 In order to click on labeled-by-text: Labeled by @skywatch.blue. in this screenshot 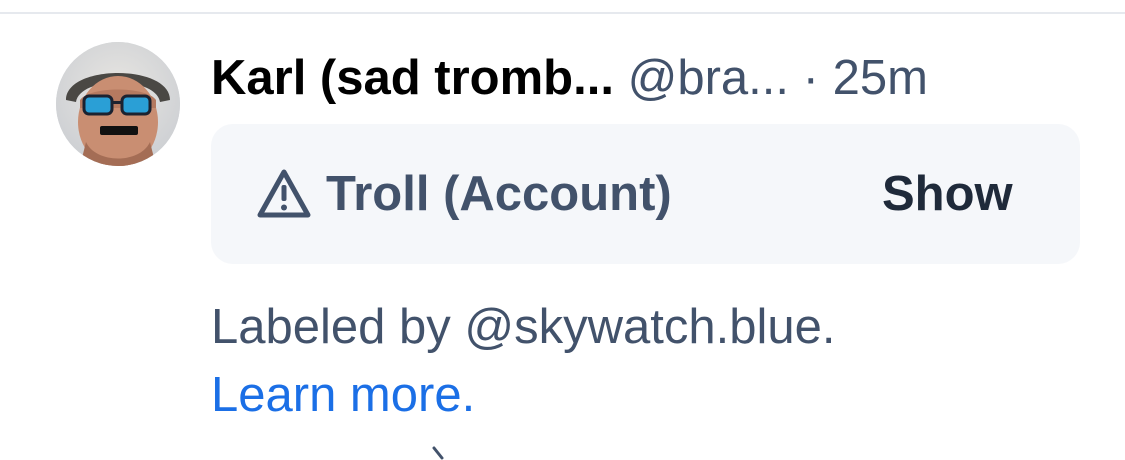, I will do `click(523, 327)`.